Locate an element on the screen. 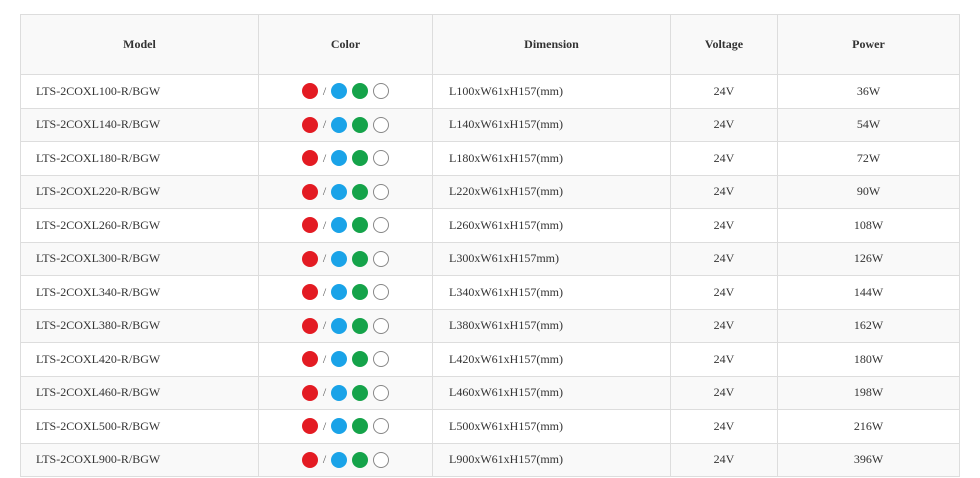  cell-dimension: L500xW61xH157(mm) is located at coordinates (551, 426).